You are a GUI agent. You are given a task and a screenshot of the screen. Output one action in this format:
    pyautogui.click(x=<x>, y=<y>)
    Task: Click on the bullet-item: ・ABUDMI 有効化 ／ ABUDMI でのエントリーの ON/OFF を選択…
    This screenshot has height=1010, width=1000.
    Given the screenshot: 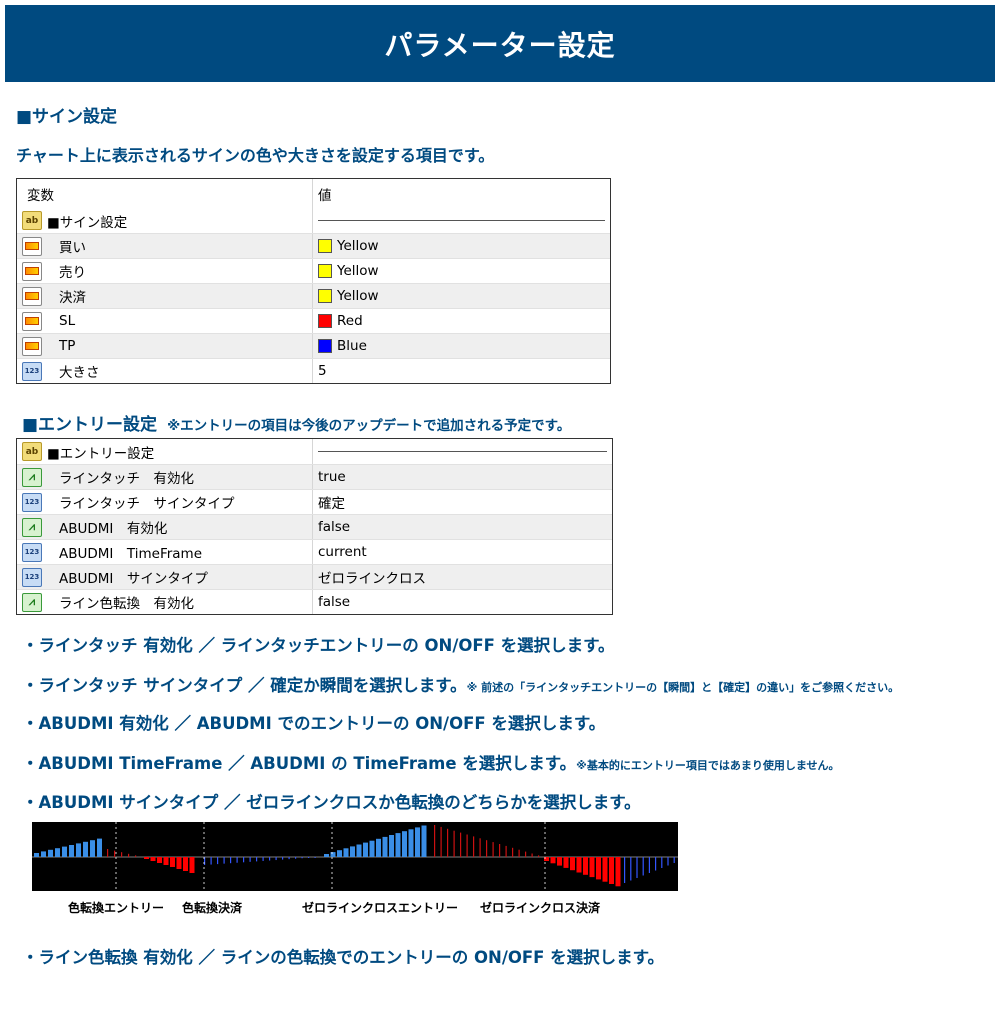 What is the action you would take?
    pyautogui.click(x=313, y=722)
    